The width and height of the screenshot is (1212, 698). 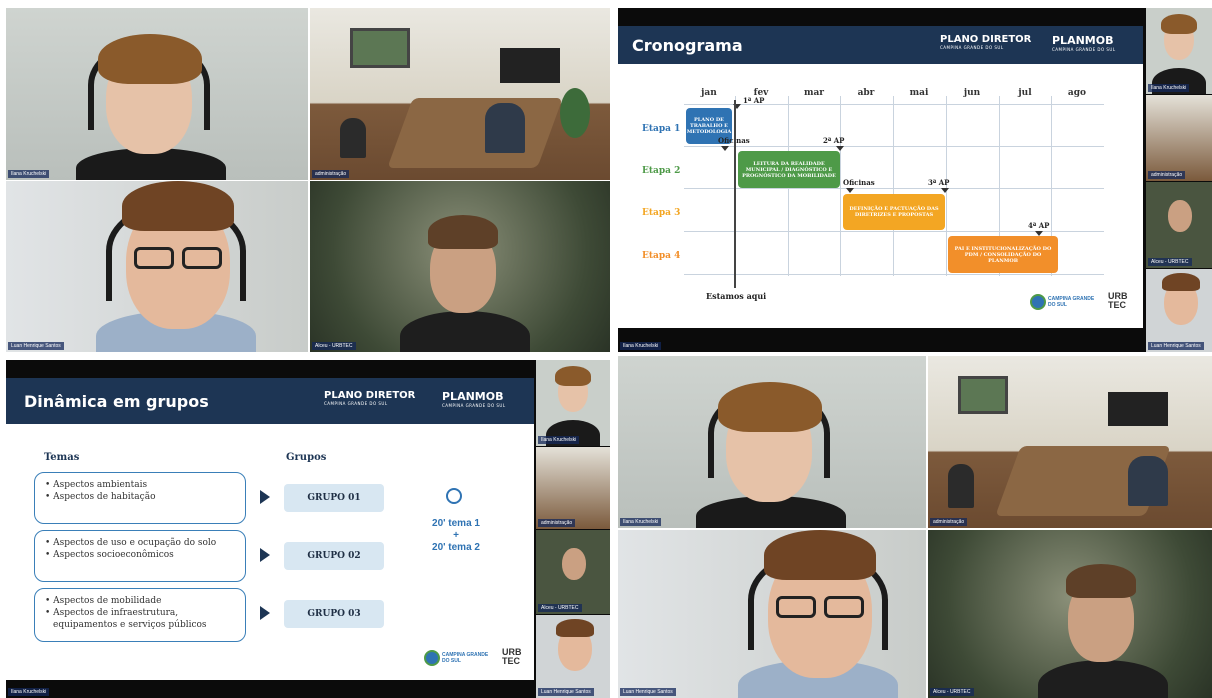 I want to click on tema-item: • Aspectos de mobilidade, so click(x=103, y=601).